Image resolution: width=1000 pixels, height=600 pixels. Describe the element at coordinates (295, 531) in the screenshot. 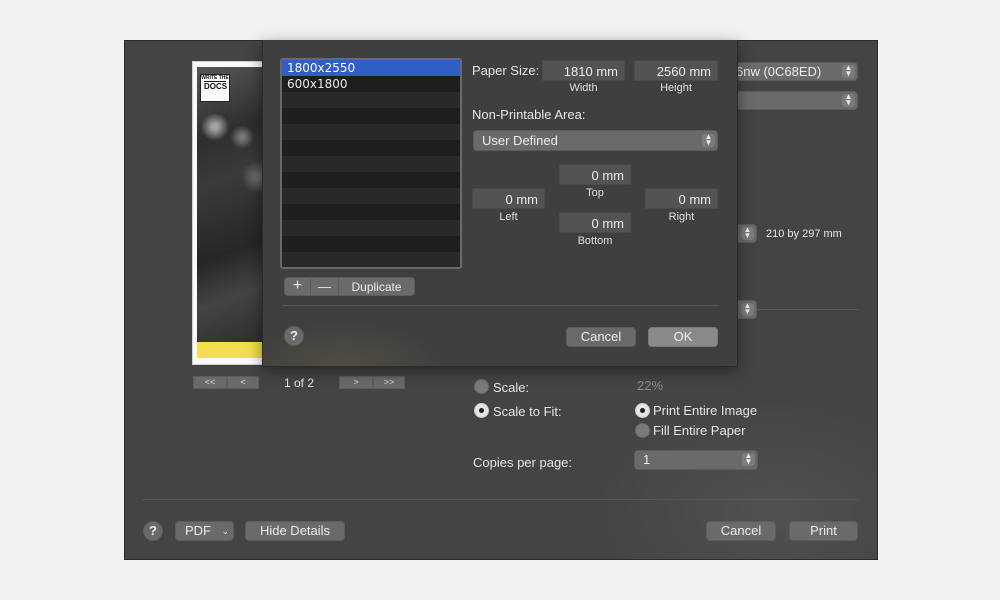

I see `hide-details-button: Hide Details` at that location.